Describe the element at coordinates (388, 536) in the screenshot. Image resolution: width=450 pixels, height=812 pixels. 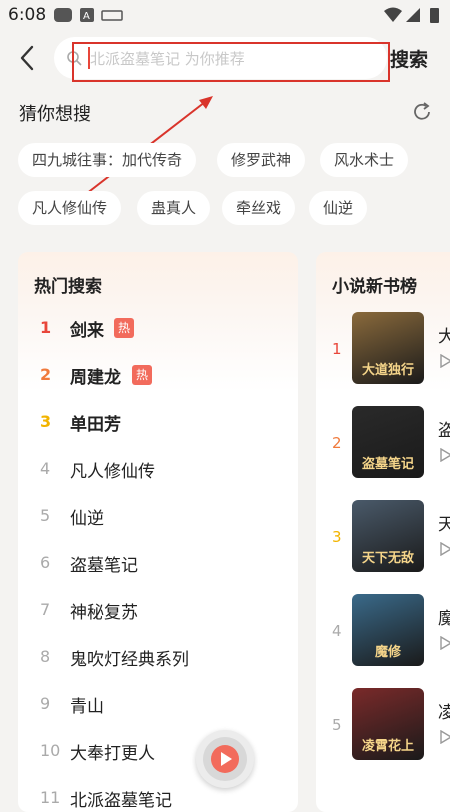
I see `book-cover: 天下无敌` at that location.